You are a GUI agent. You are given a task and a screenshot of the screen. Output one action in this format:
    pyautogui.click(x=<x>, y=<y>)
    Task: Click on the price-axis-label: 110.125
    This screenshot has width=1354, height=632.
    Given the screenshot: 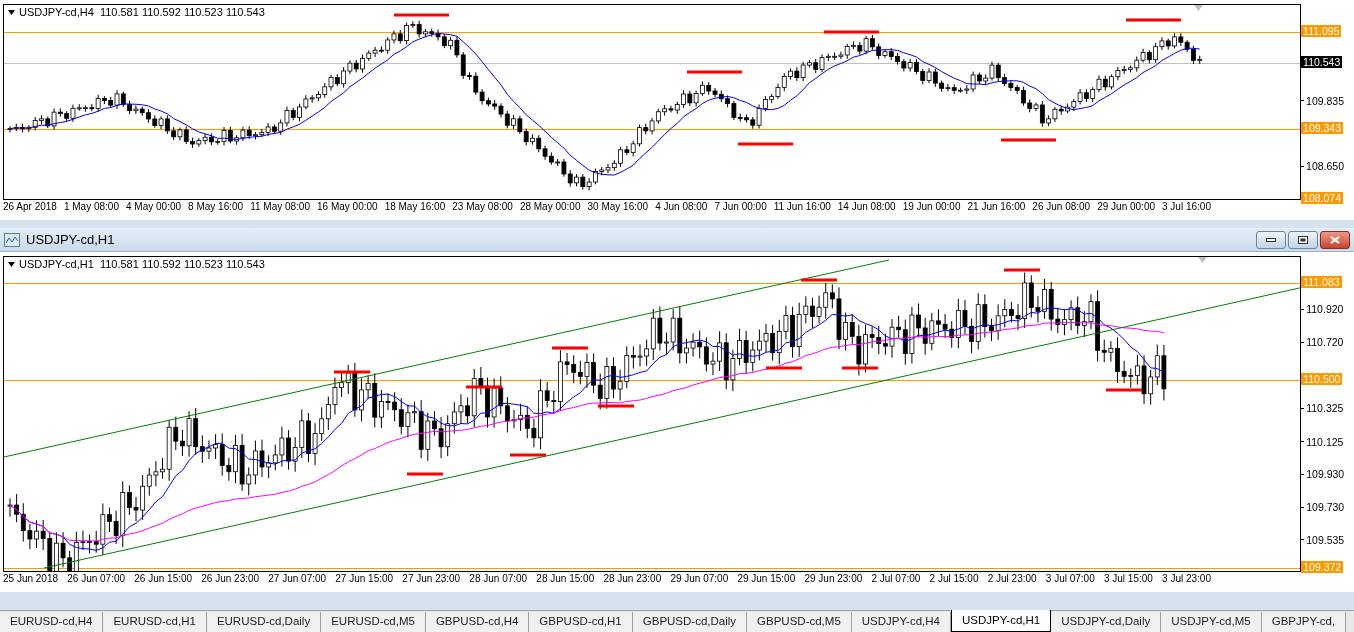 What is the action you would take?
    pyautogui.click(x=1325, y=441)
    